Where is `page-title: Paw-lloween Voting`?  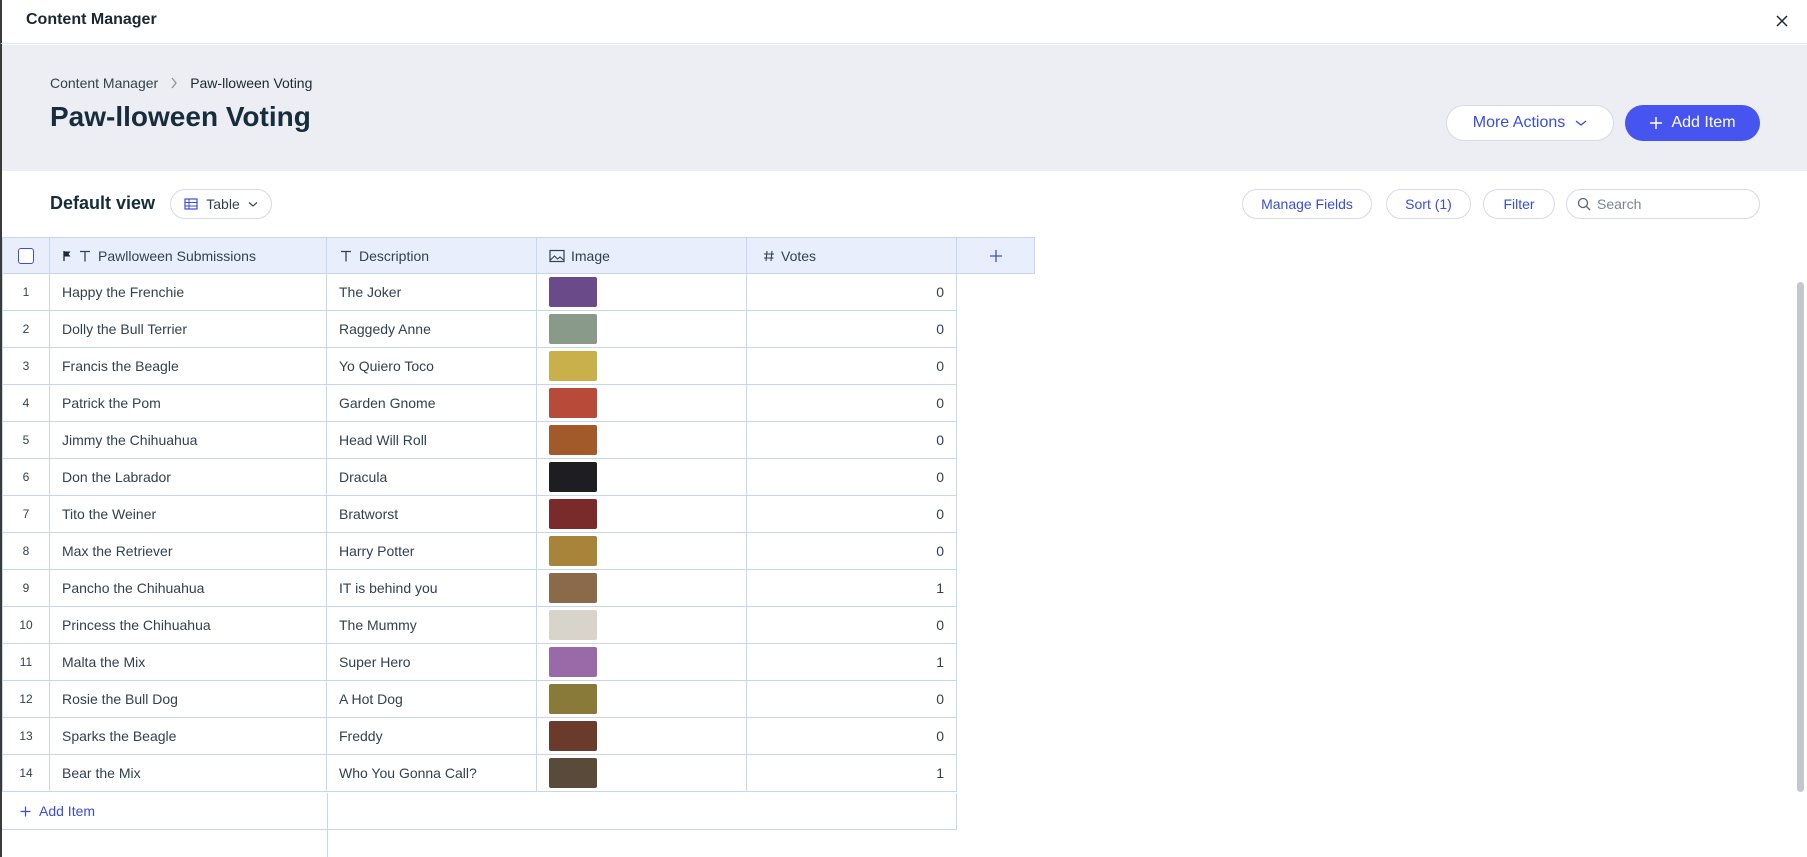 page-title: Paw-lloween Voting is located at coordinates (180, 116).